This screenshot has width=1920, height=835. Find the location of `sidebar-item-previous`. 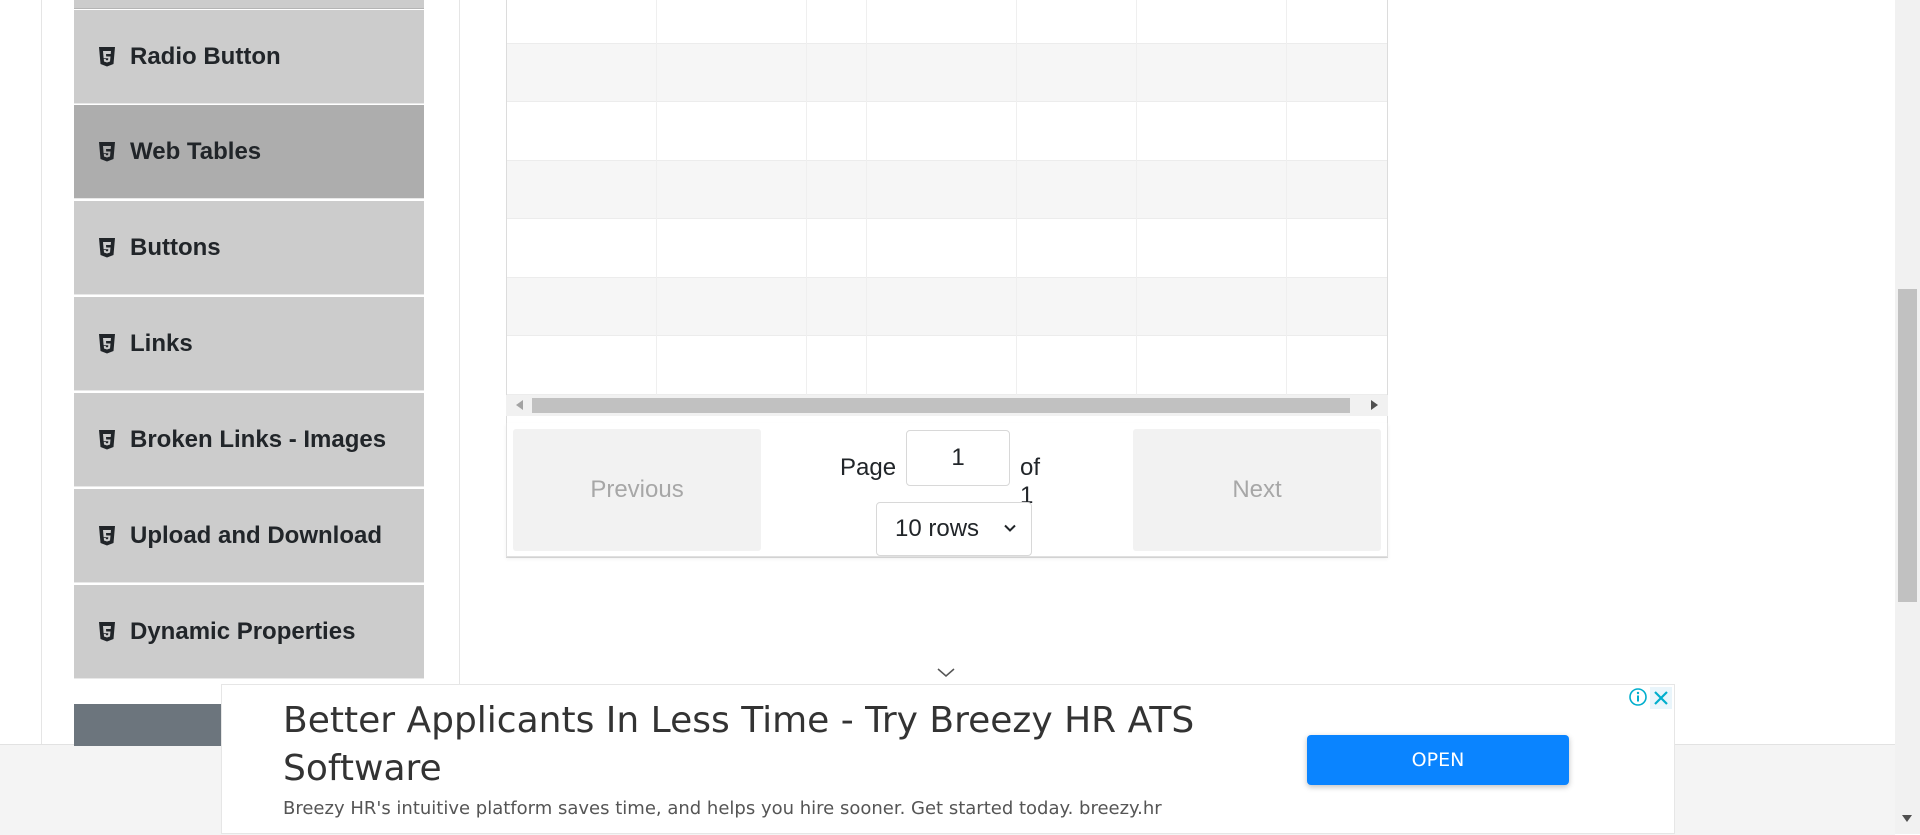

sidebar-item-previous is located at coordinates (249, 4).